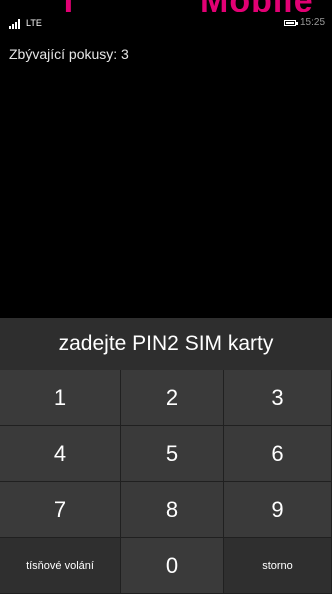 The image size is (332, 594). Describe the element at coordinates (166, 6) in the screenshot. I see `carrier-banner: T Mobile` at that location.